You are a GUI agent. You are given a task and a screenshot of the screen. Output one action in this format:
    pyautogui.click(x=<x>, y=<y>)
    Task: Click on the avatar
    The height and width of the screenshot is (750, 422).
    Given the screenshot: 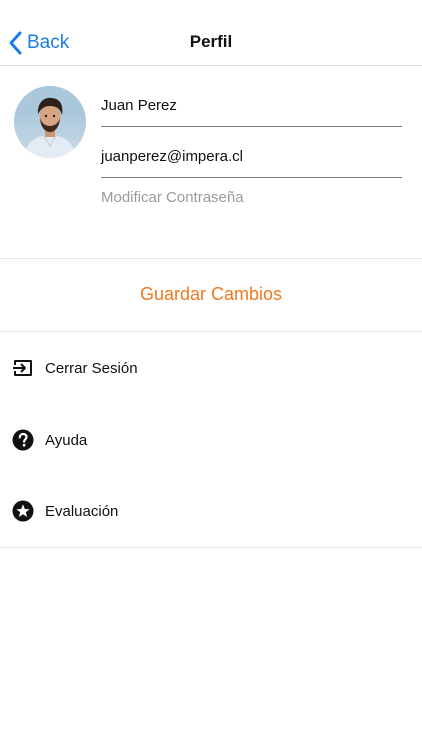 What is the action you would take?
    pyautogui.click(x=50, y=122)
    